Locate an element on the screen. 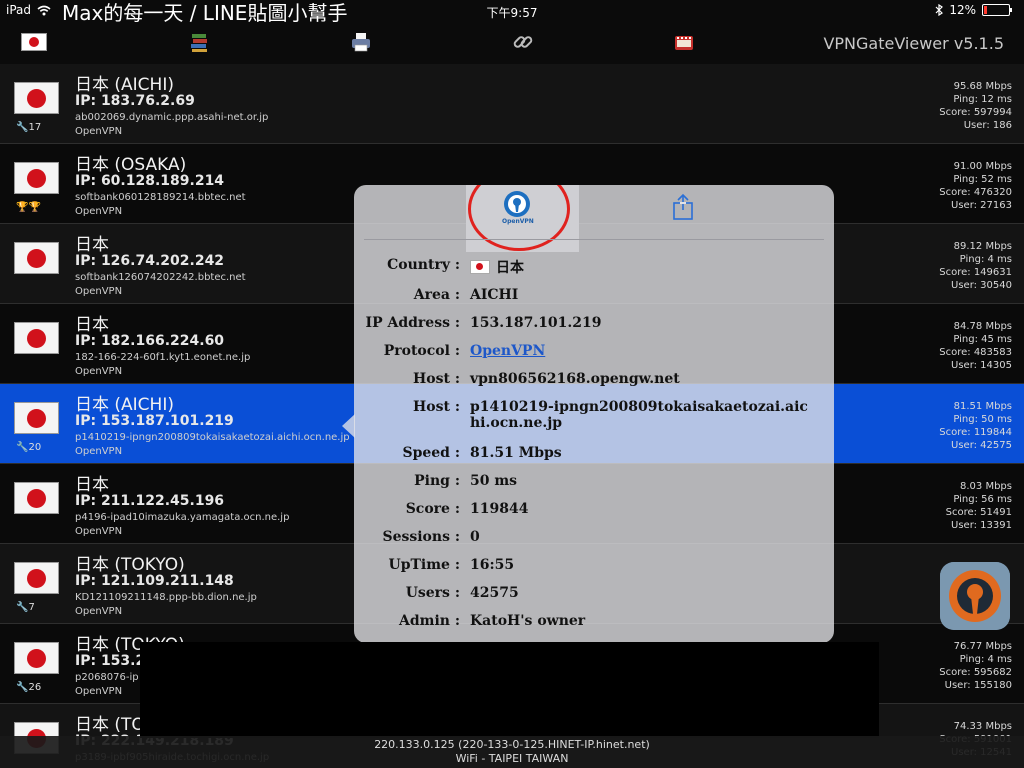  film-icon is located at coordinates (684, 42).